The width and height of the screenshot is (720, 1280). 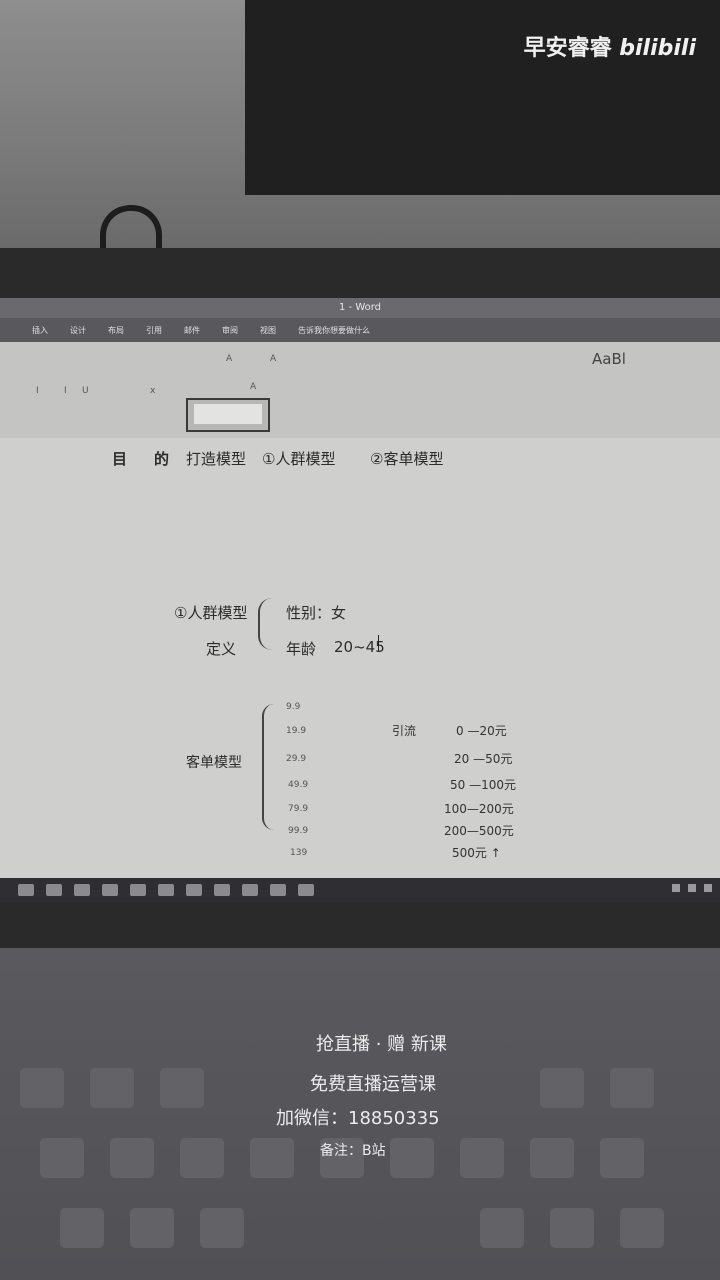 I want to click on channel-watermark: 早安睿睿 bilibili, so click(x=610, y=46).